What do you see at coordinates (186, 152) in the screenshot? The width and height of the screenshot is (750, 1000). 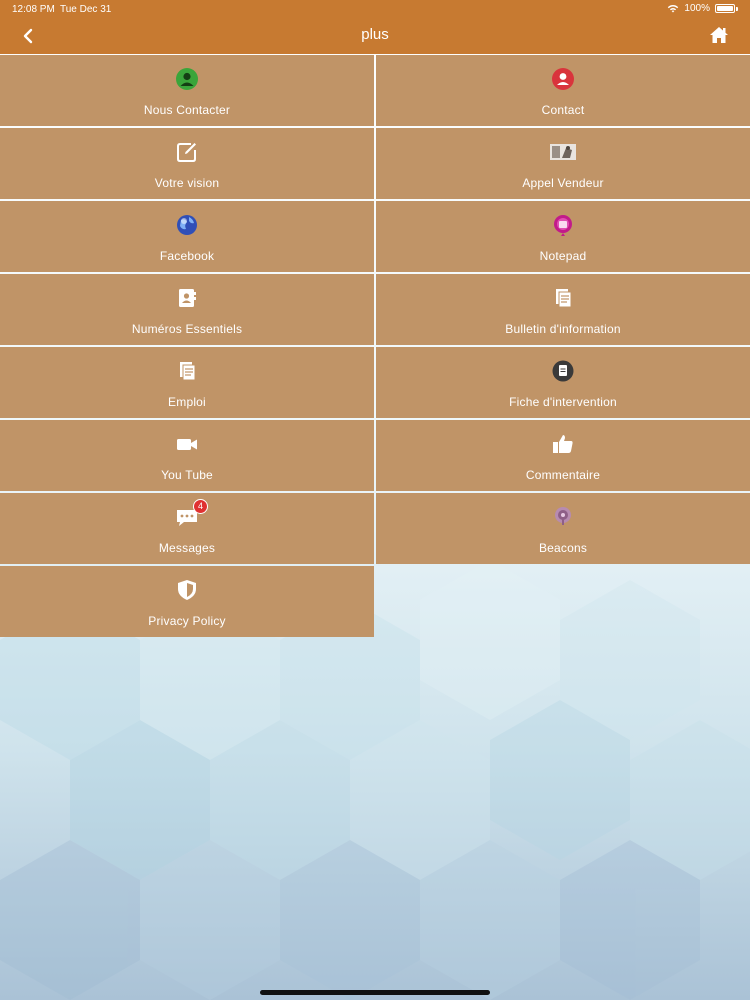 I see `edit-icon` at bounding box center [186, 152].